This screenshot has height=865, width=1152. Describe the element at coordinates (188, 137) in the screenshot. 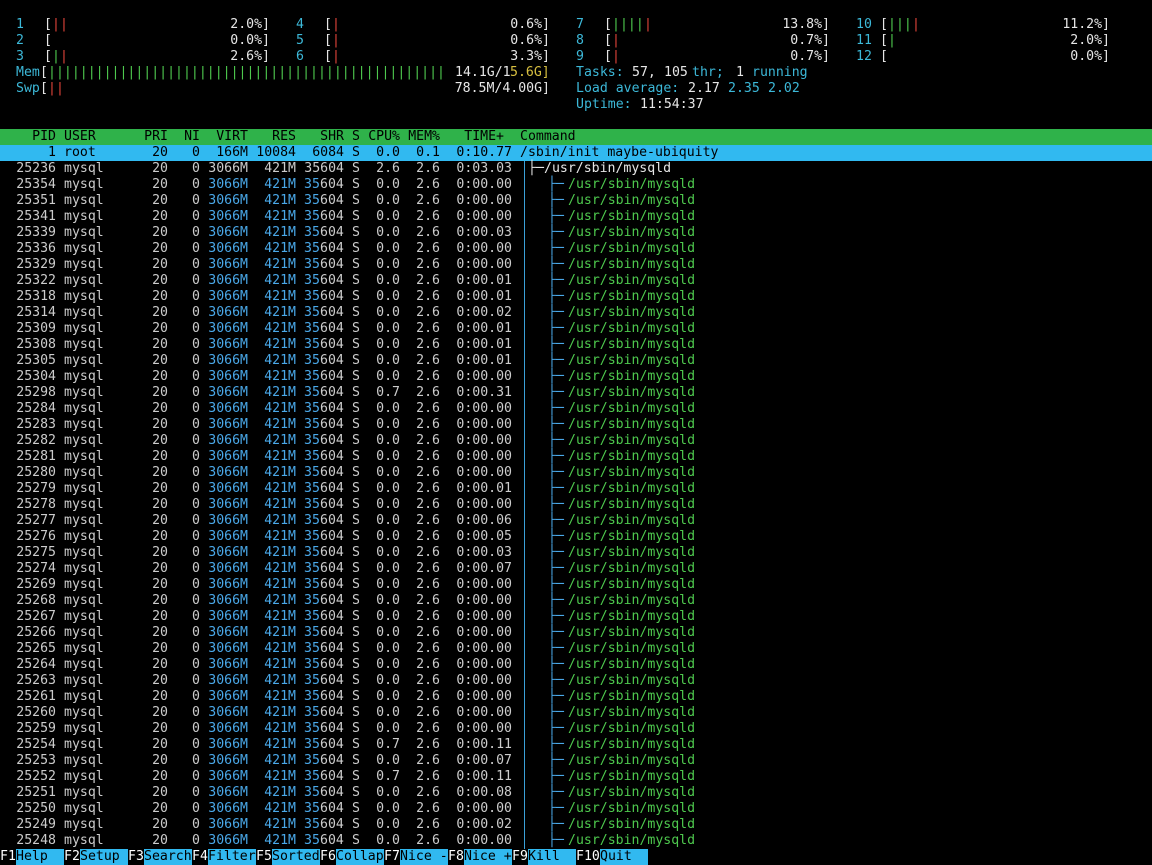

I see `column-ni: NI` at that location.